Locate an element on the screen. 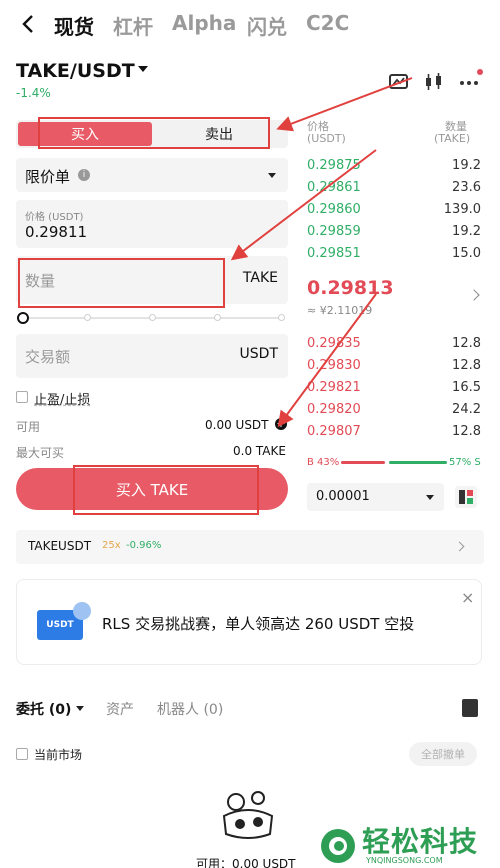 Image resolution: width=500 pixels, height=868 pixels. price-label: 价格 (USDT) is located at coordinates (54, 217).